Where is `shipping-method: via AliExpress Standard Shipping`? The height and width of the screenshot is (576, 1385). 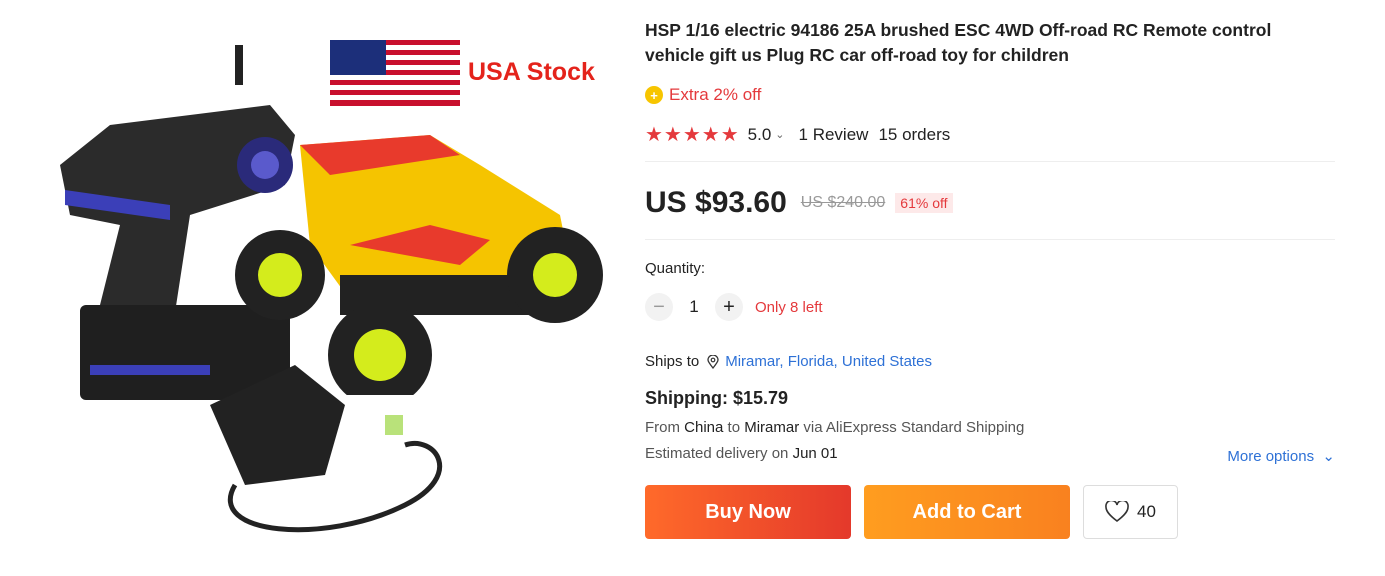
shipping-method: via AliExpress Standard Shipping is located at coordinates (914, 427).